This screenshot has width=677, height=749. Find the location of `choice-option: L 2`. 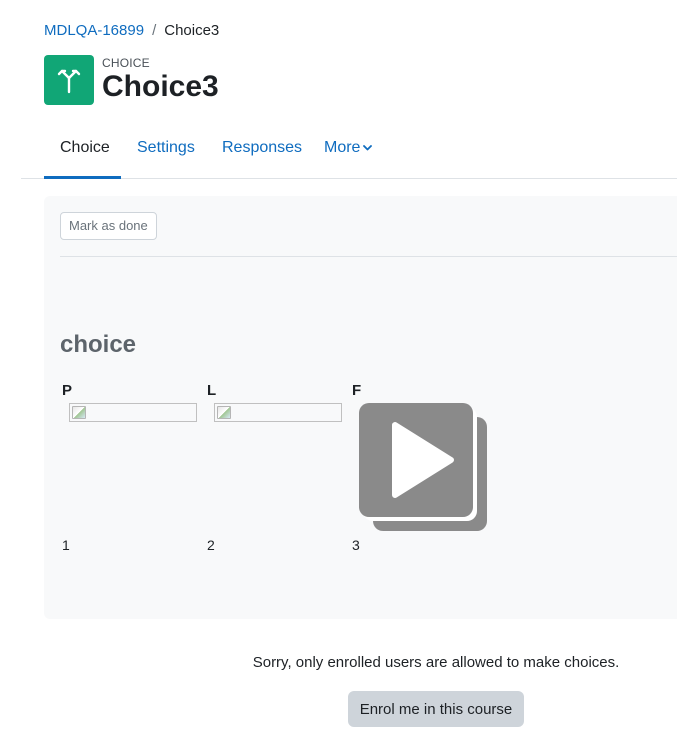

choice-option: L 2 is located at coordinates (275, 467).